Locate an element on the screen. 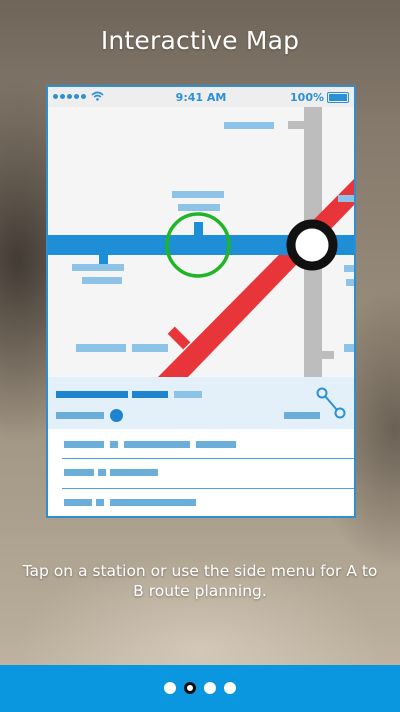 This screenshot has width=400, height=712. origin-marker-icon is located at coordinates (116, 415).